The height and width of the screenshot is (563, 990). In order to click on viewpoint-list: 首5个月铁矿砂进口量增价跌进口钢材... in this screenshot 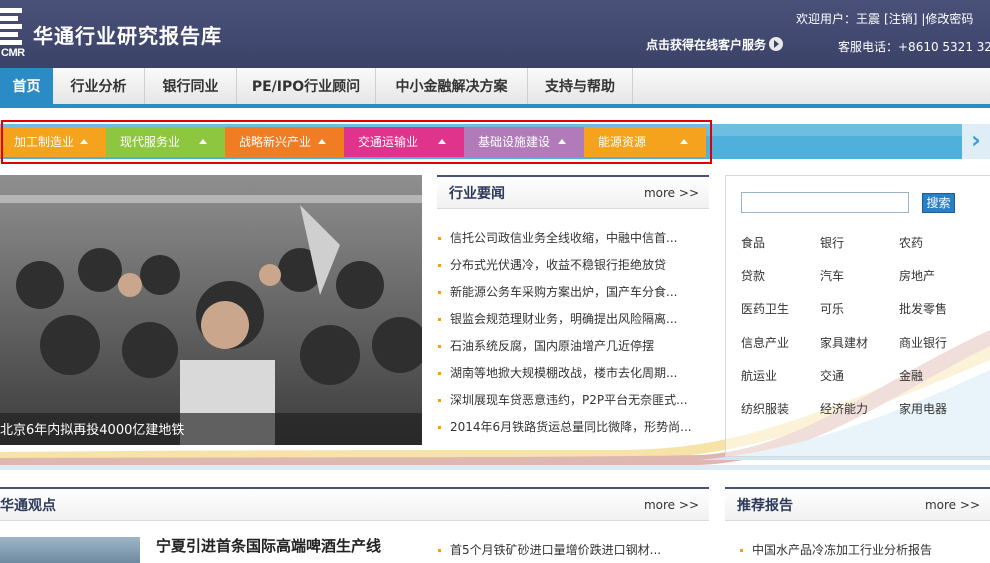, I will do `click(573, 550)`.